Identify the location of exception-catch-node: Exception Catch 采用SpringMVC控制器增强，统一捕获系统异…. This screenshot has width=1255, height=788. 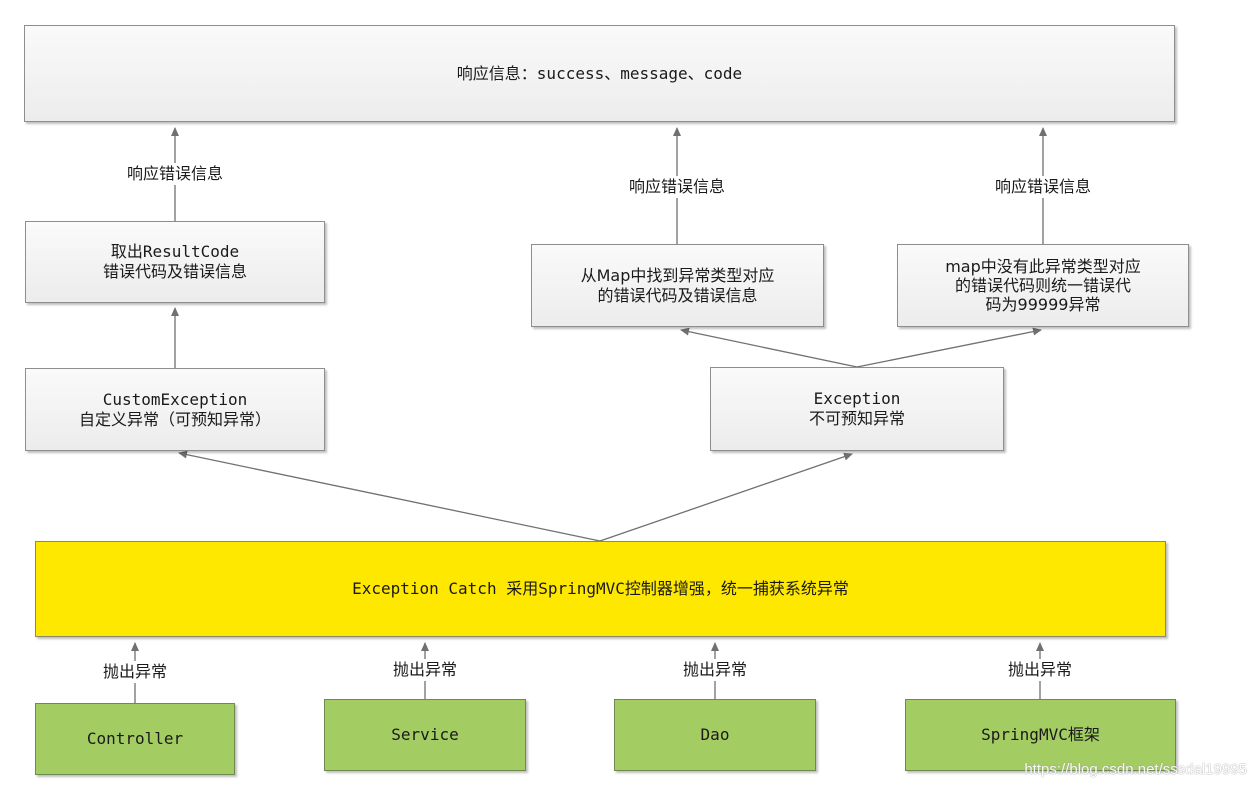
(600, 589).